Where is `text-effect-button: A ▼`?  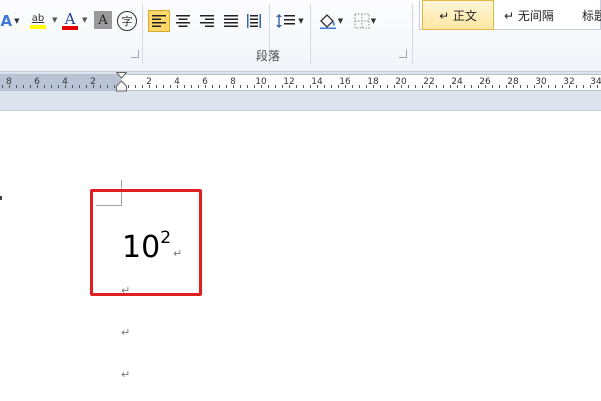 text-effect-button: A ▼ is located at coordinates (10, 21).